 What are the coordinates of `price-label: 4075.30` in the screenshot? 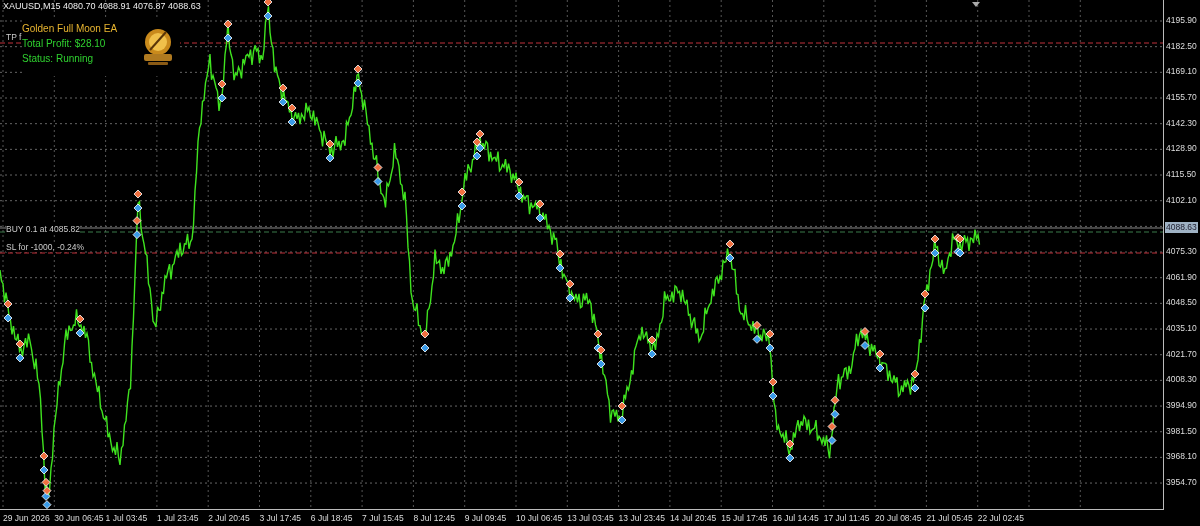 It's located at (1181, 251).